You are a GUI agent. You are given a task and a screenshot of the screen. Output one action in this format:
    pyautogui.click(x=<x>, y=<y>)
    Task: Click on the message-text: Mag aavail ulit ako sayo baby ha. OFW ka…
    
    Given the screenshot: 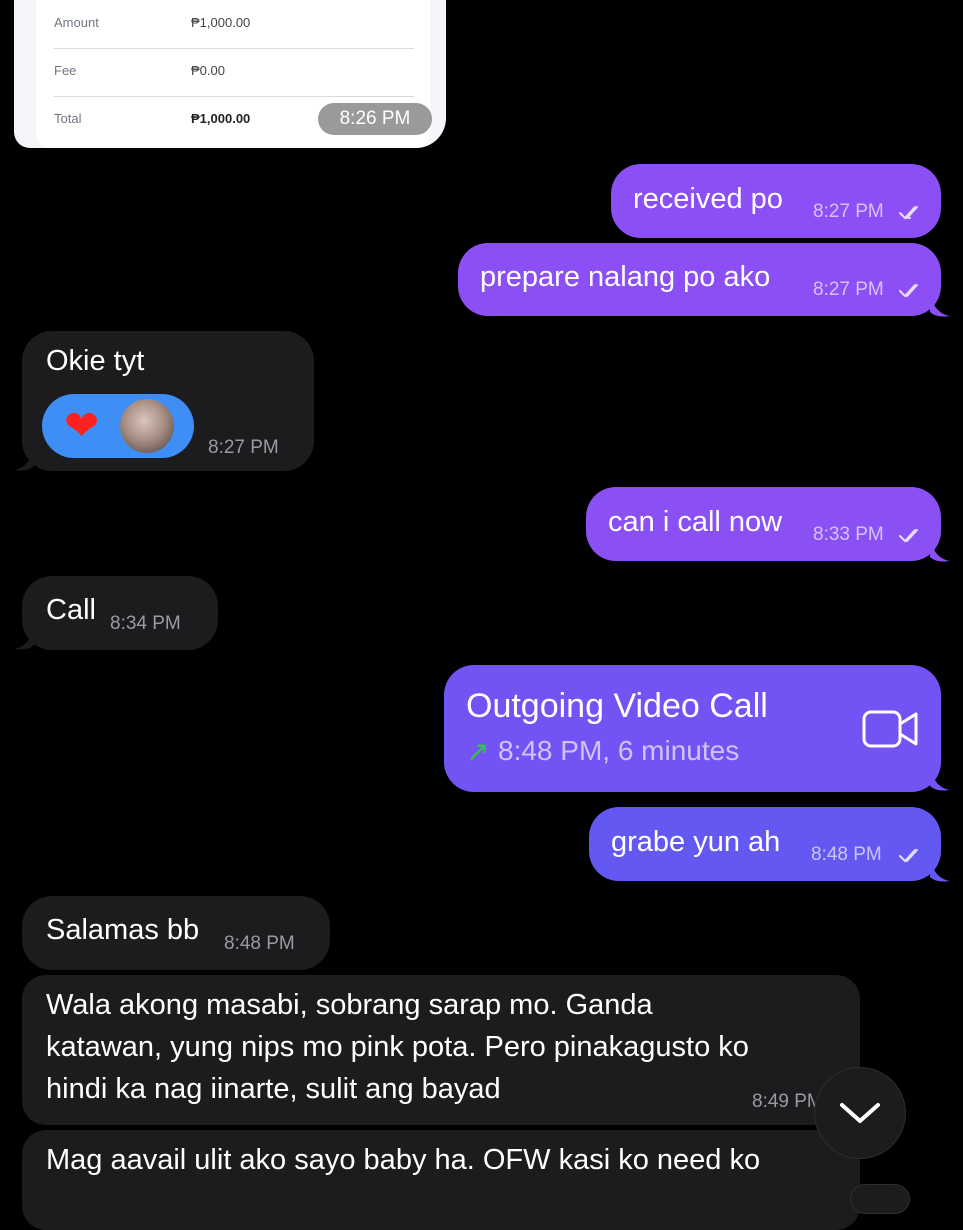 What is the action you would take?
    pyautogui.click(x=403, y=1160)
    